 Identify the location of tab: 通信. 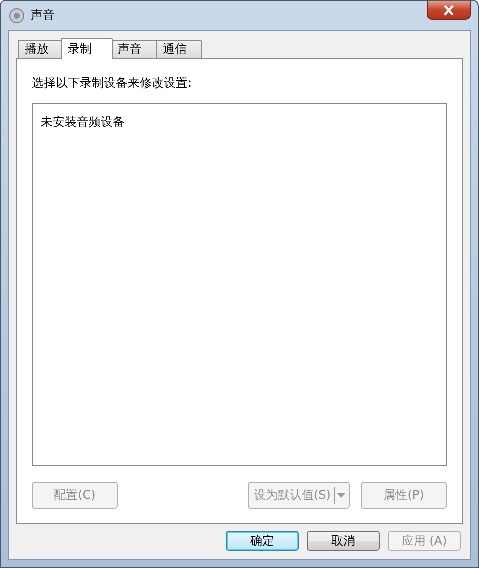
(179, 49).